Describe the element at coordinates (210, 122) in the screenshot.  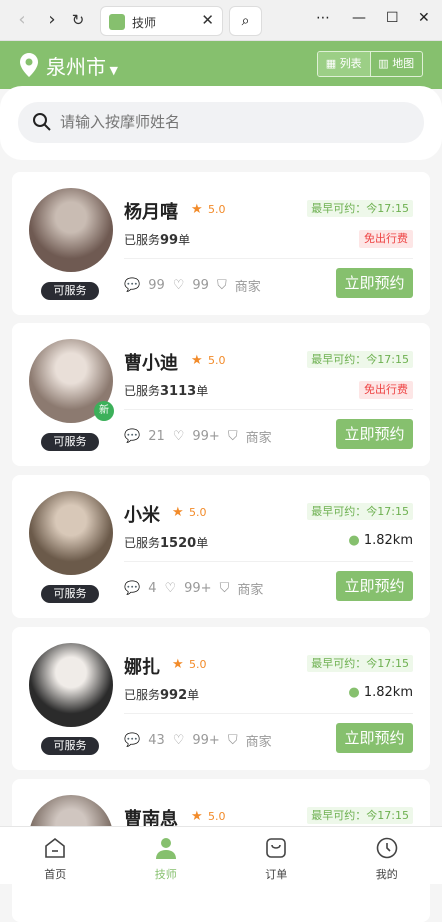
I see `search-input` at that location.